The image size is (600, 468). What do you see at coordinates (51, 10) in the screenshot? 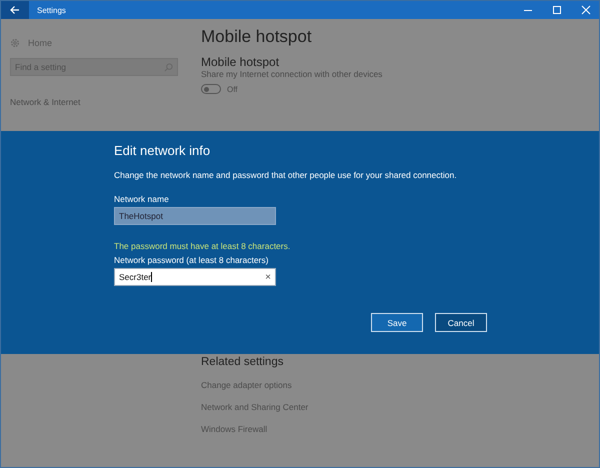
I see `window-title: Settings` at bounding box center [51, 10].